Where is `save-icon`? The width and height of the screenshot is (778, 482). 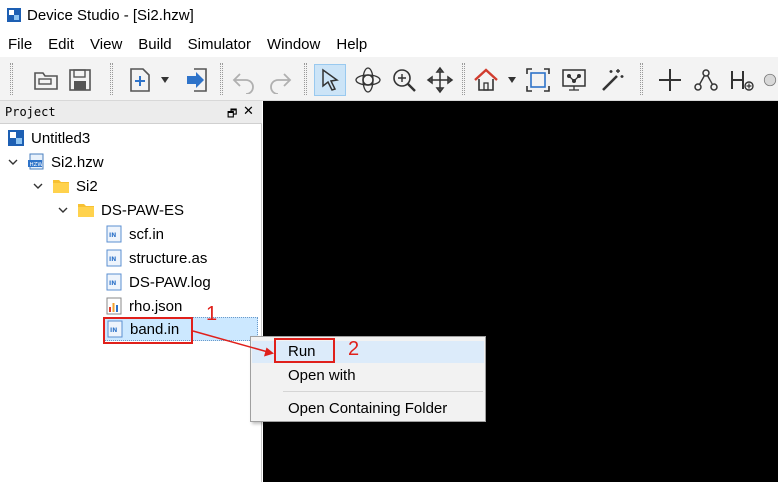 save-icon is located at coordinates (80, 80).